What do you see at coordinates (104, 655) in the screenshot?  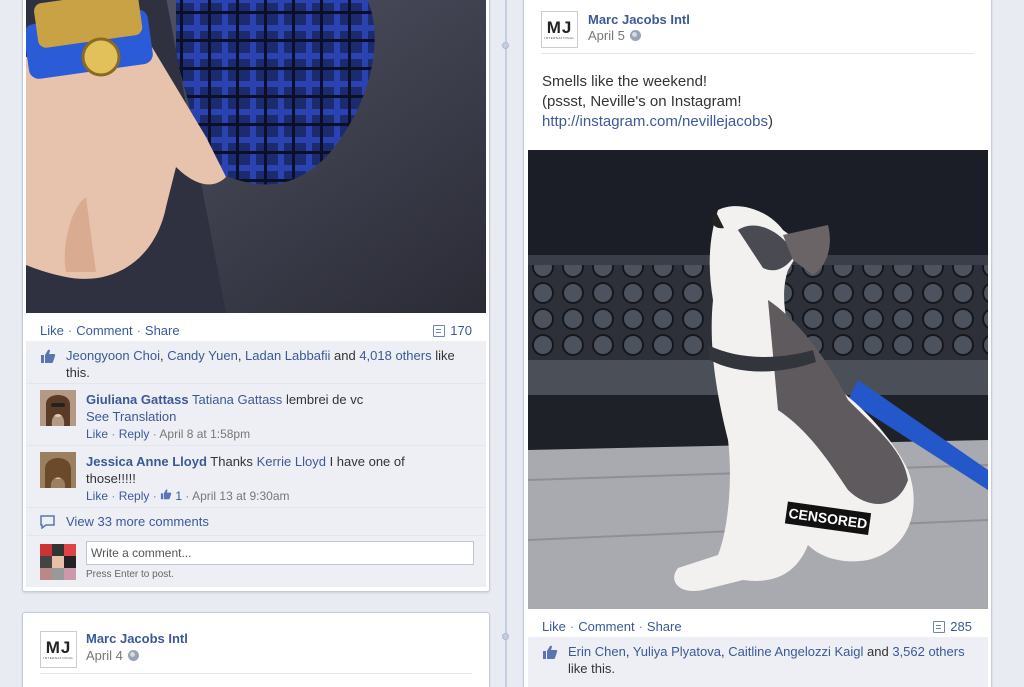 I see `post-date-text: April 4` at bounding box center [104, 655].